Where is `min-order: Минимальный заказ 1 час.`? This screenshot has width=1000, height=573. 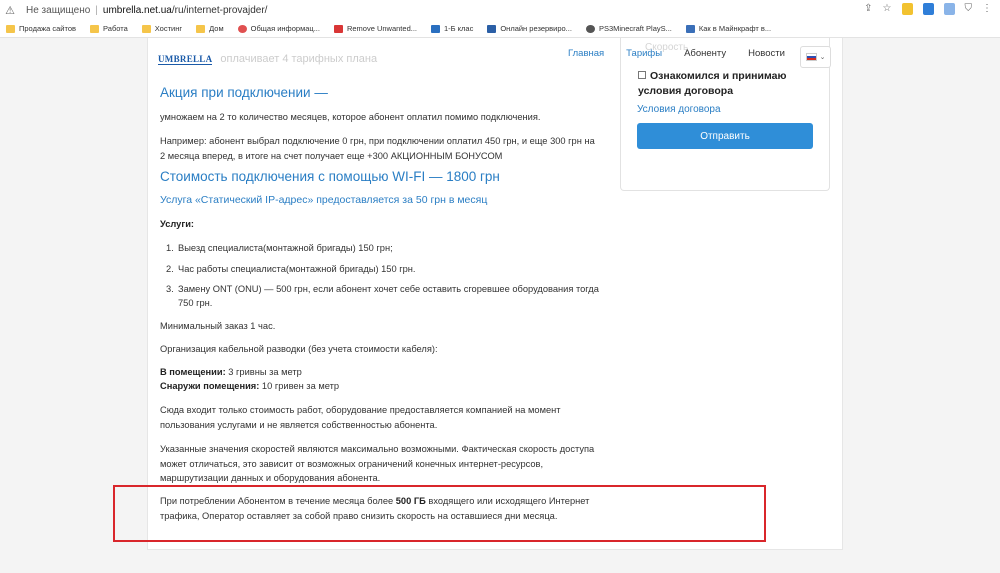 min-order: Минимальный заказ 1 час. is located at coordinates (218, 326).